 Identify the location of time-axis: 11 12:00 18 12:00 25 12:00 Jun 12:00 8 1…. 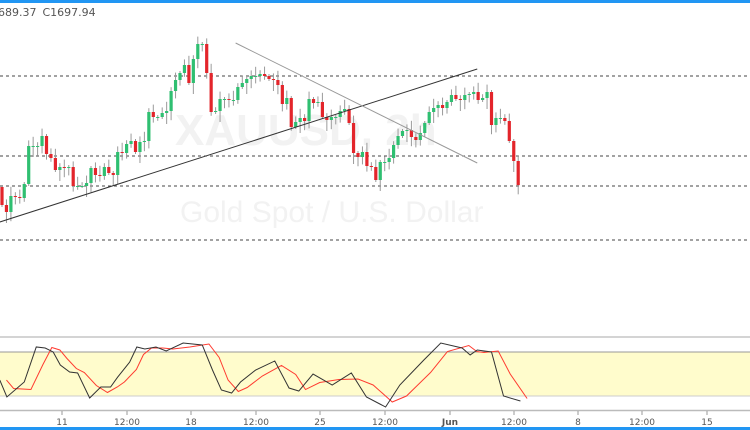
(384, 419).